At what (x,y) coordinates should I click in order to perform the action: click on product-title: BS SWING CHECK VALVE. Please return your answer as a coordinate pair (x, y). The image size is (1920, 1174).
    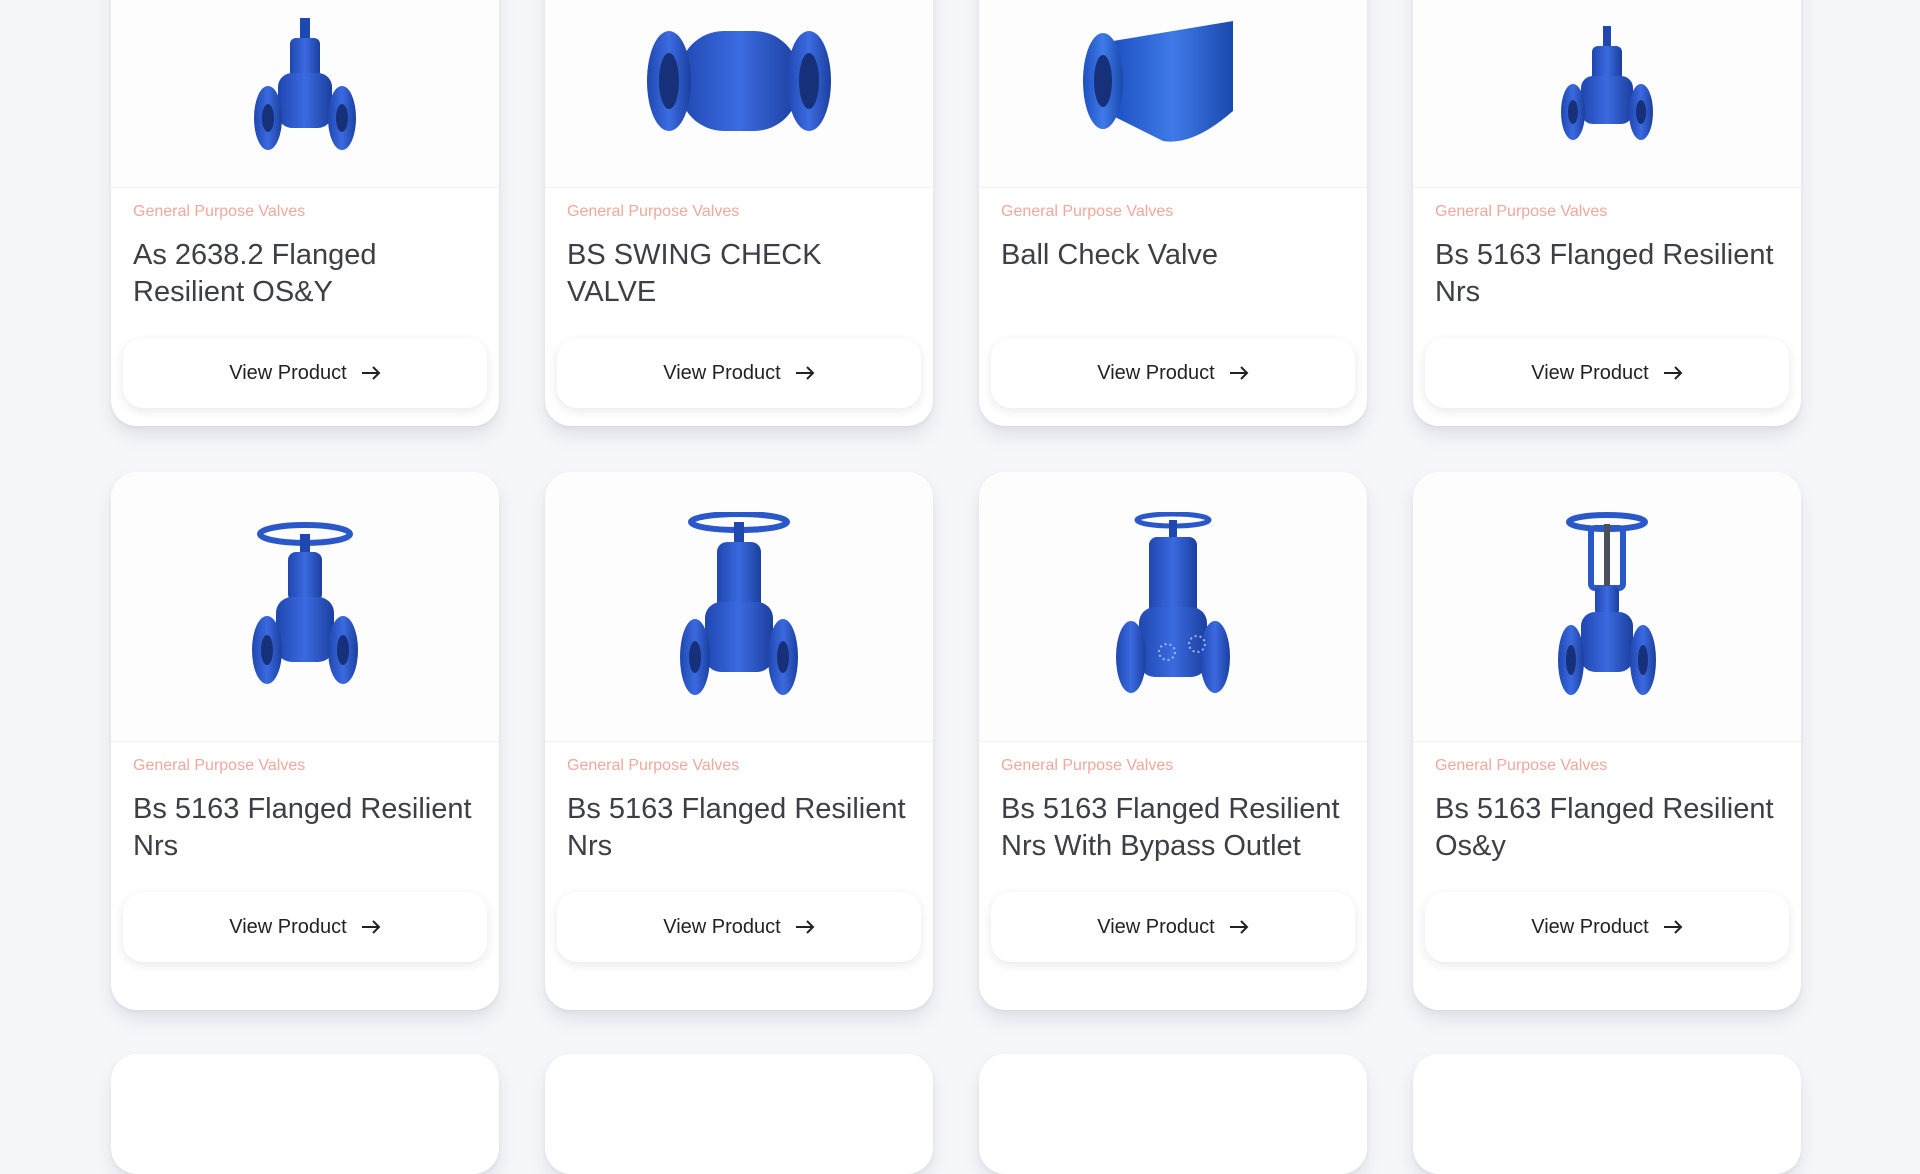
    Looking at the image, I should click on (742, 274).